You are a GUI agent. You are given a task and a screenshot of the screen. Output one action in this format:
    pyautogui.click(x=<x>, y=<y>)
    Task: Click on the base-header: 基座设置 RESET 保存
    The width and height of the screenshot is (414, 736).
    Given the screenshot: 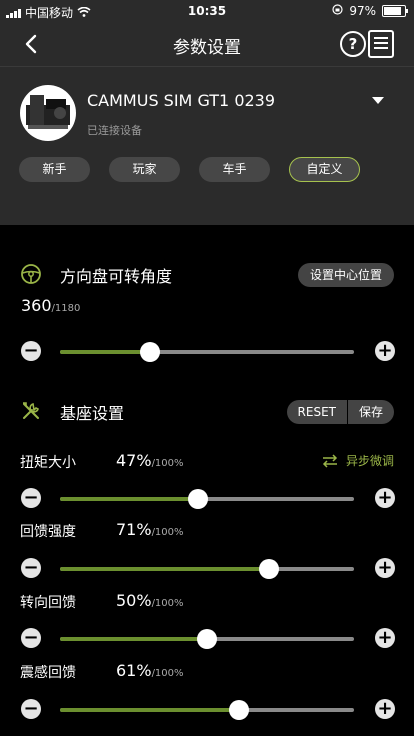 What is the action you would take?
    pyautogui.click(x=207, y=412)
    